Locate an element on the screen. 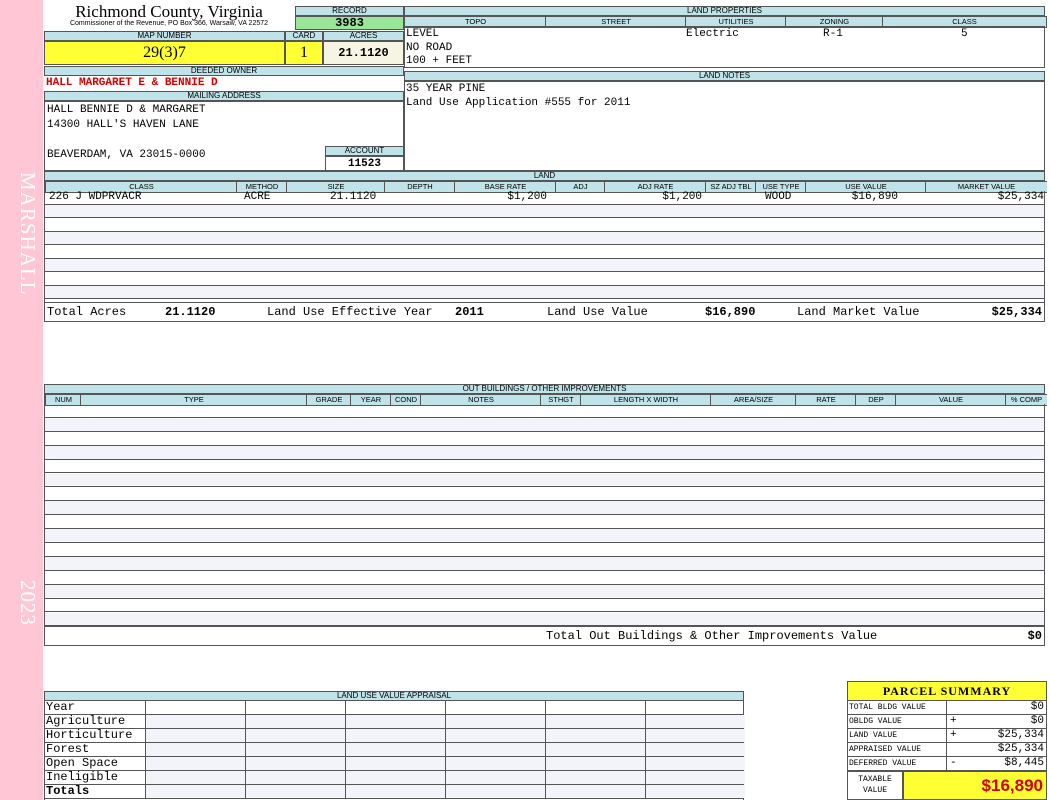  land-use-type: WOOD is located at coordinates (778, 197).